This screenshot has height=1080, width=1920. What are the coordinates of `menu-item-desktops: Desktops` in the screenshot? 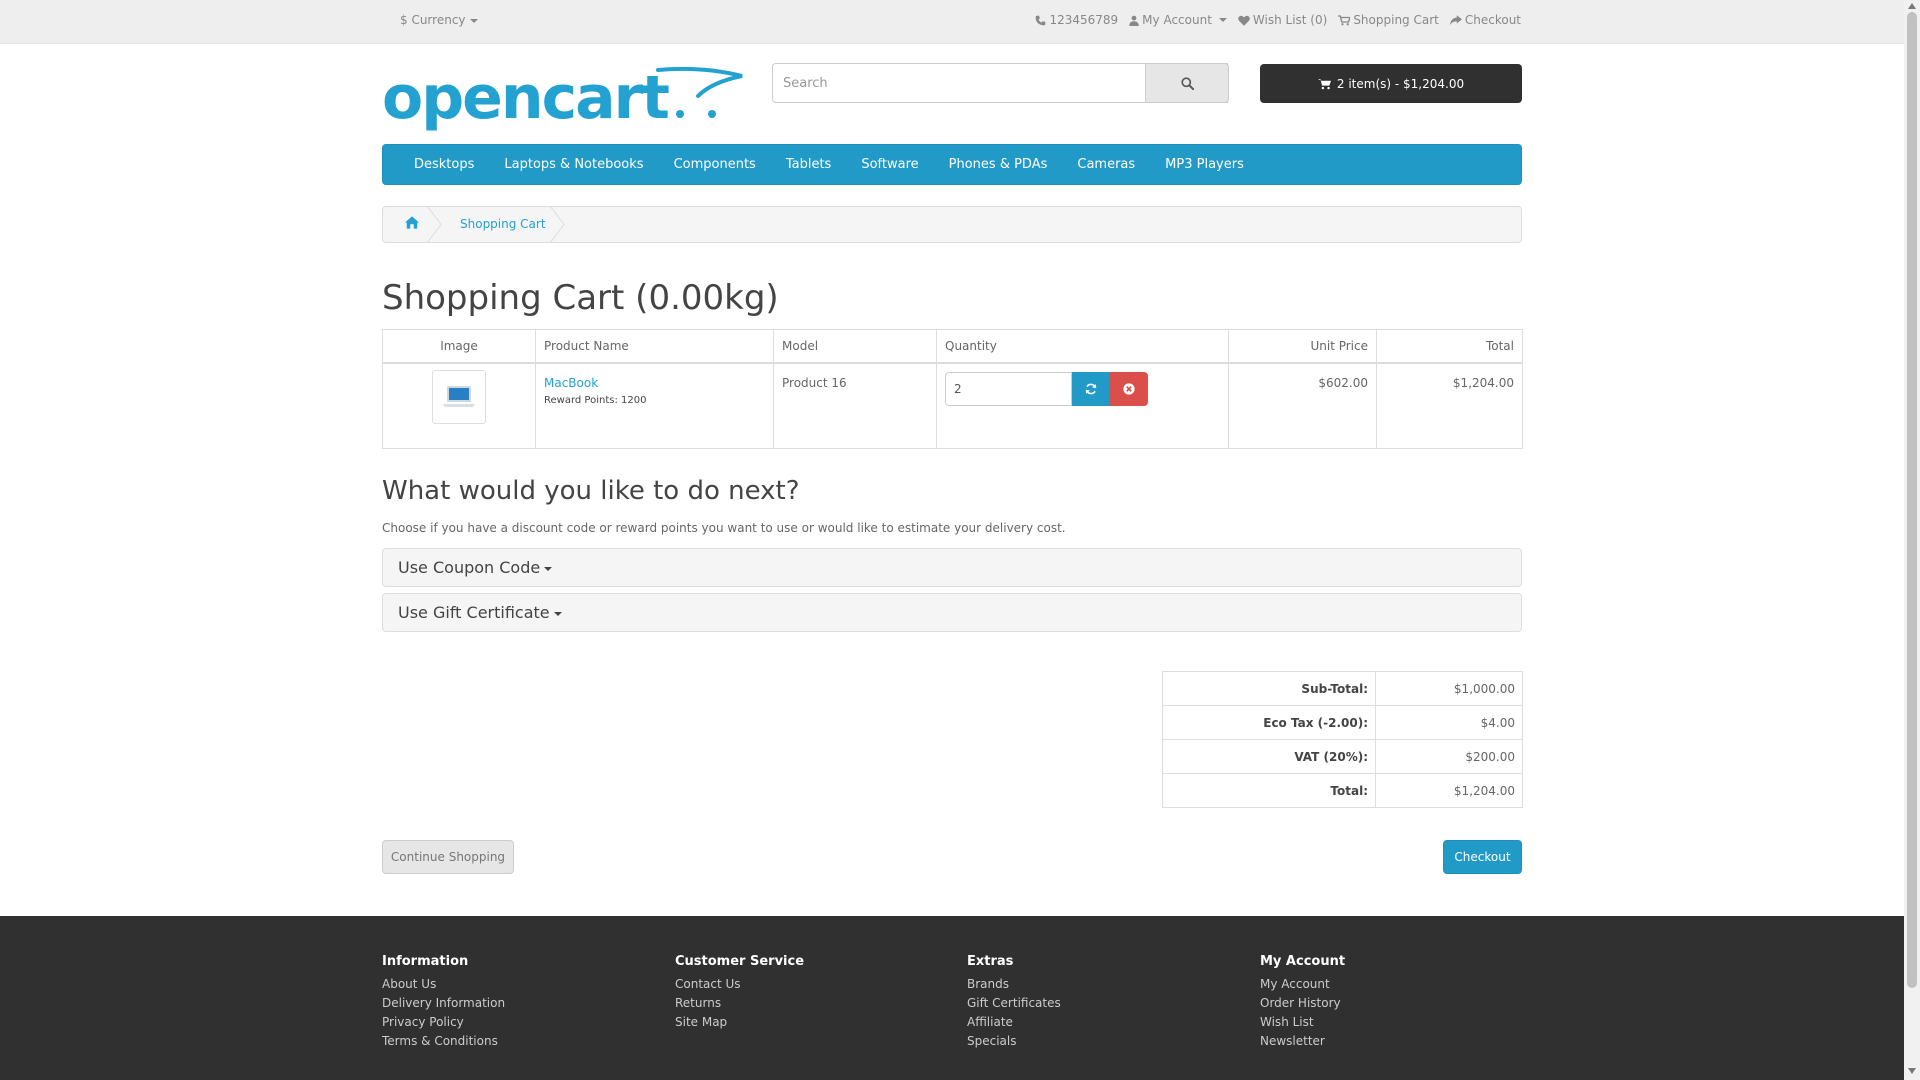 It's located at (444, 164).